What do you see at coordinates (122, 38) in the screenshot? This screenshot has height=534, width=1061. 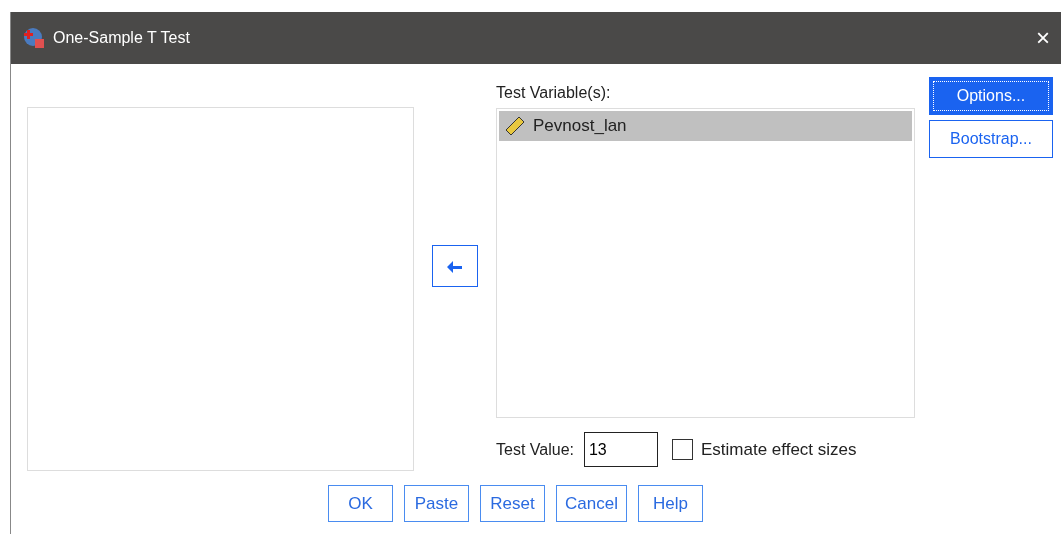 I see `window-title: One-Sample T Test` at bounding box center [122, 38].